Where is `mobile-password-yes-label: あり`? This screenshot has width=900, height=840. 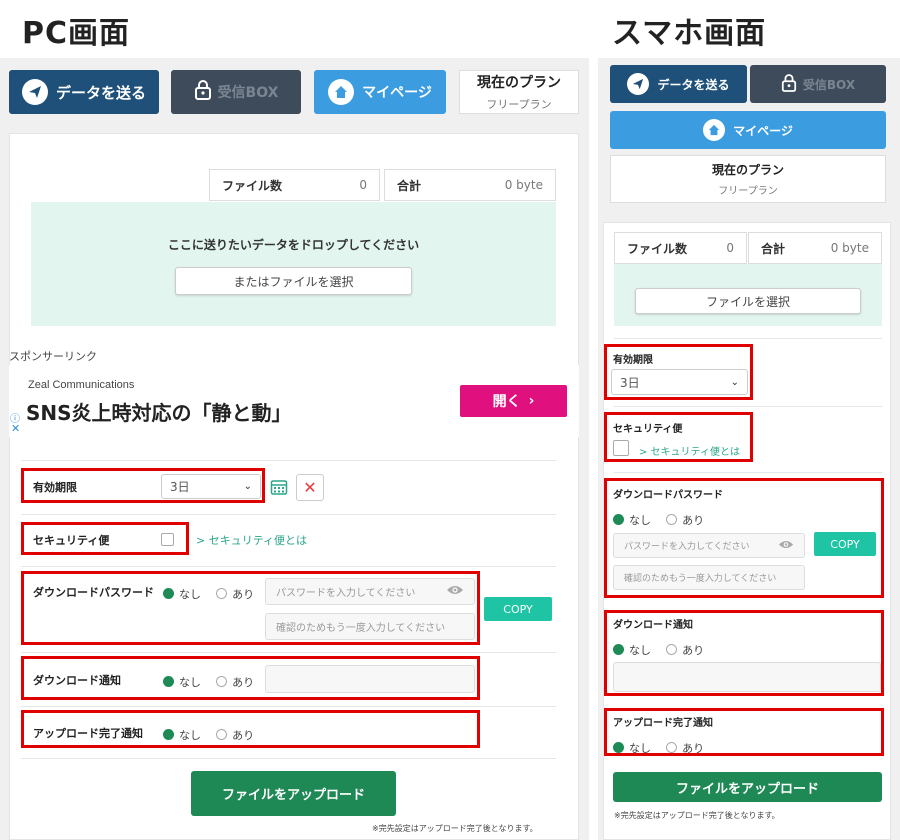 mobile-password-yes-label: あり is located at coordinates (693, 520).